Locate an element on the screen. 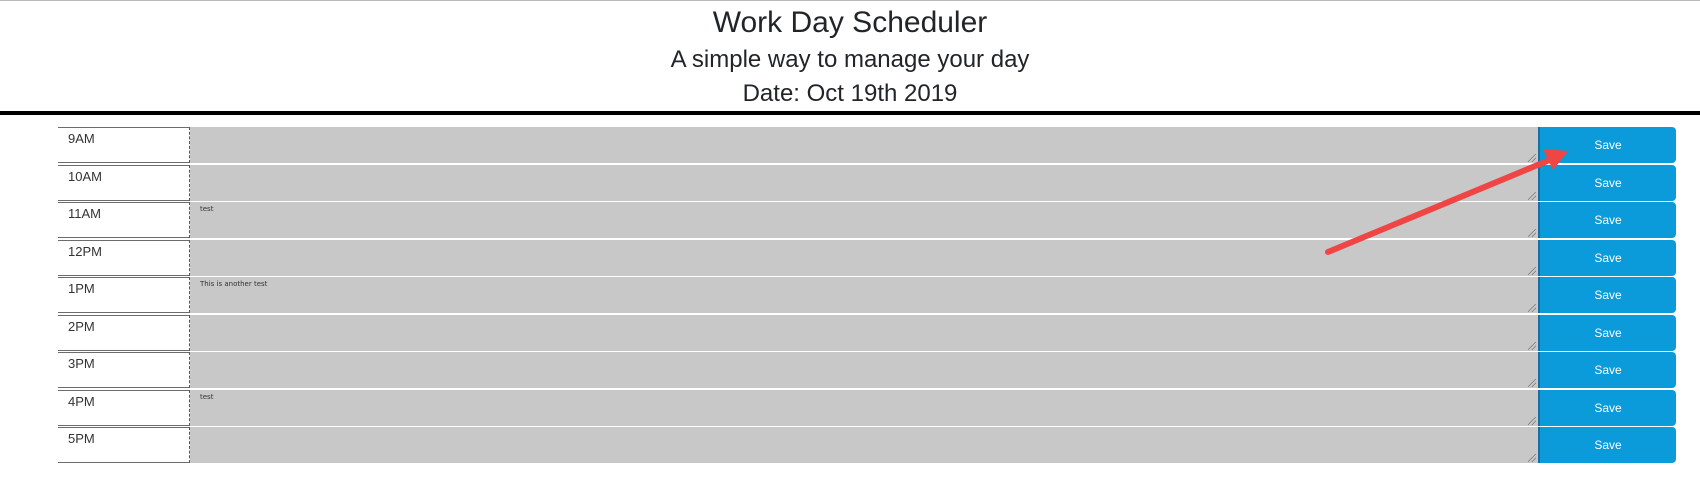 This screenshot has height=502, width=1700. time-block-row: 4PM test Save is located at coordinates (867, 407).